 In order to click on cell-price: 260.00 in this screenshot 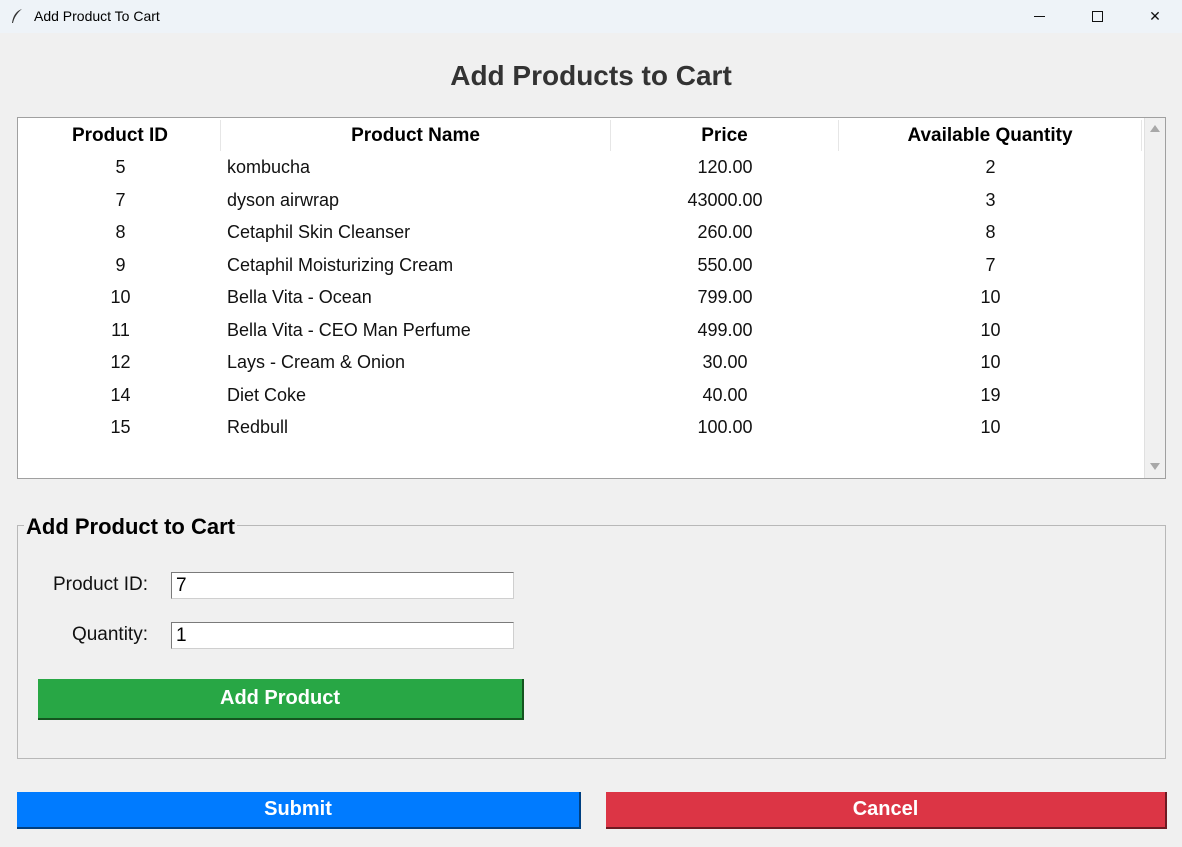, I will do `click(725, 231)`.